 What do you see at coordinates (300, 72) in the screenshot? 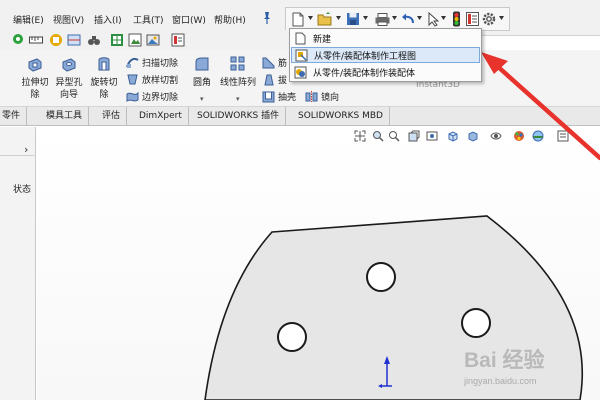
I see `make-assembly-icon` at bounding box center [300, 72].